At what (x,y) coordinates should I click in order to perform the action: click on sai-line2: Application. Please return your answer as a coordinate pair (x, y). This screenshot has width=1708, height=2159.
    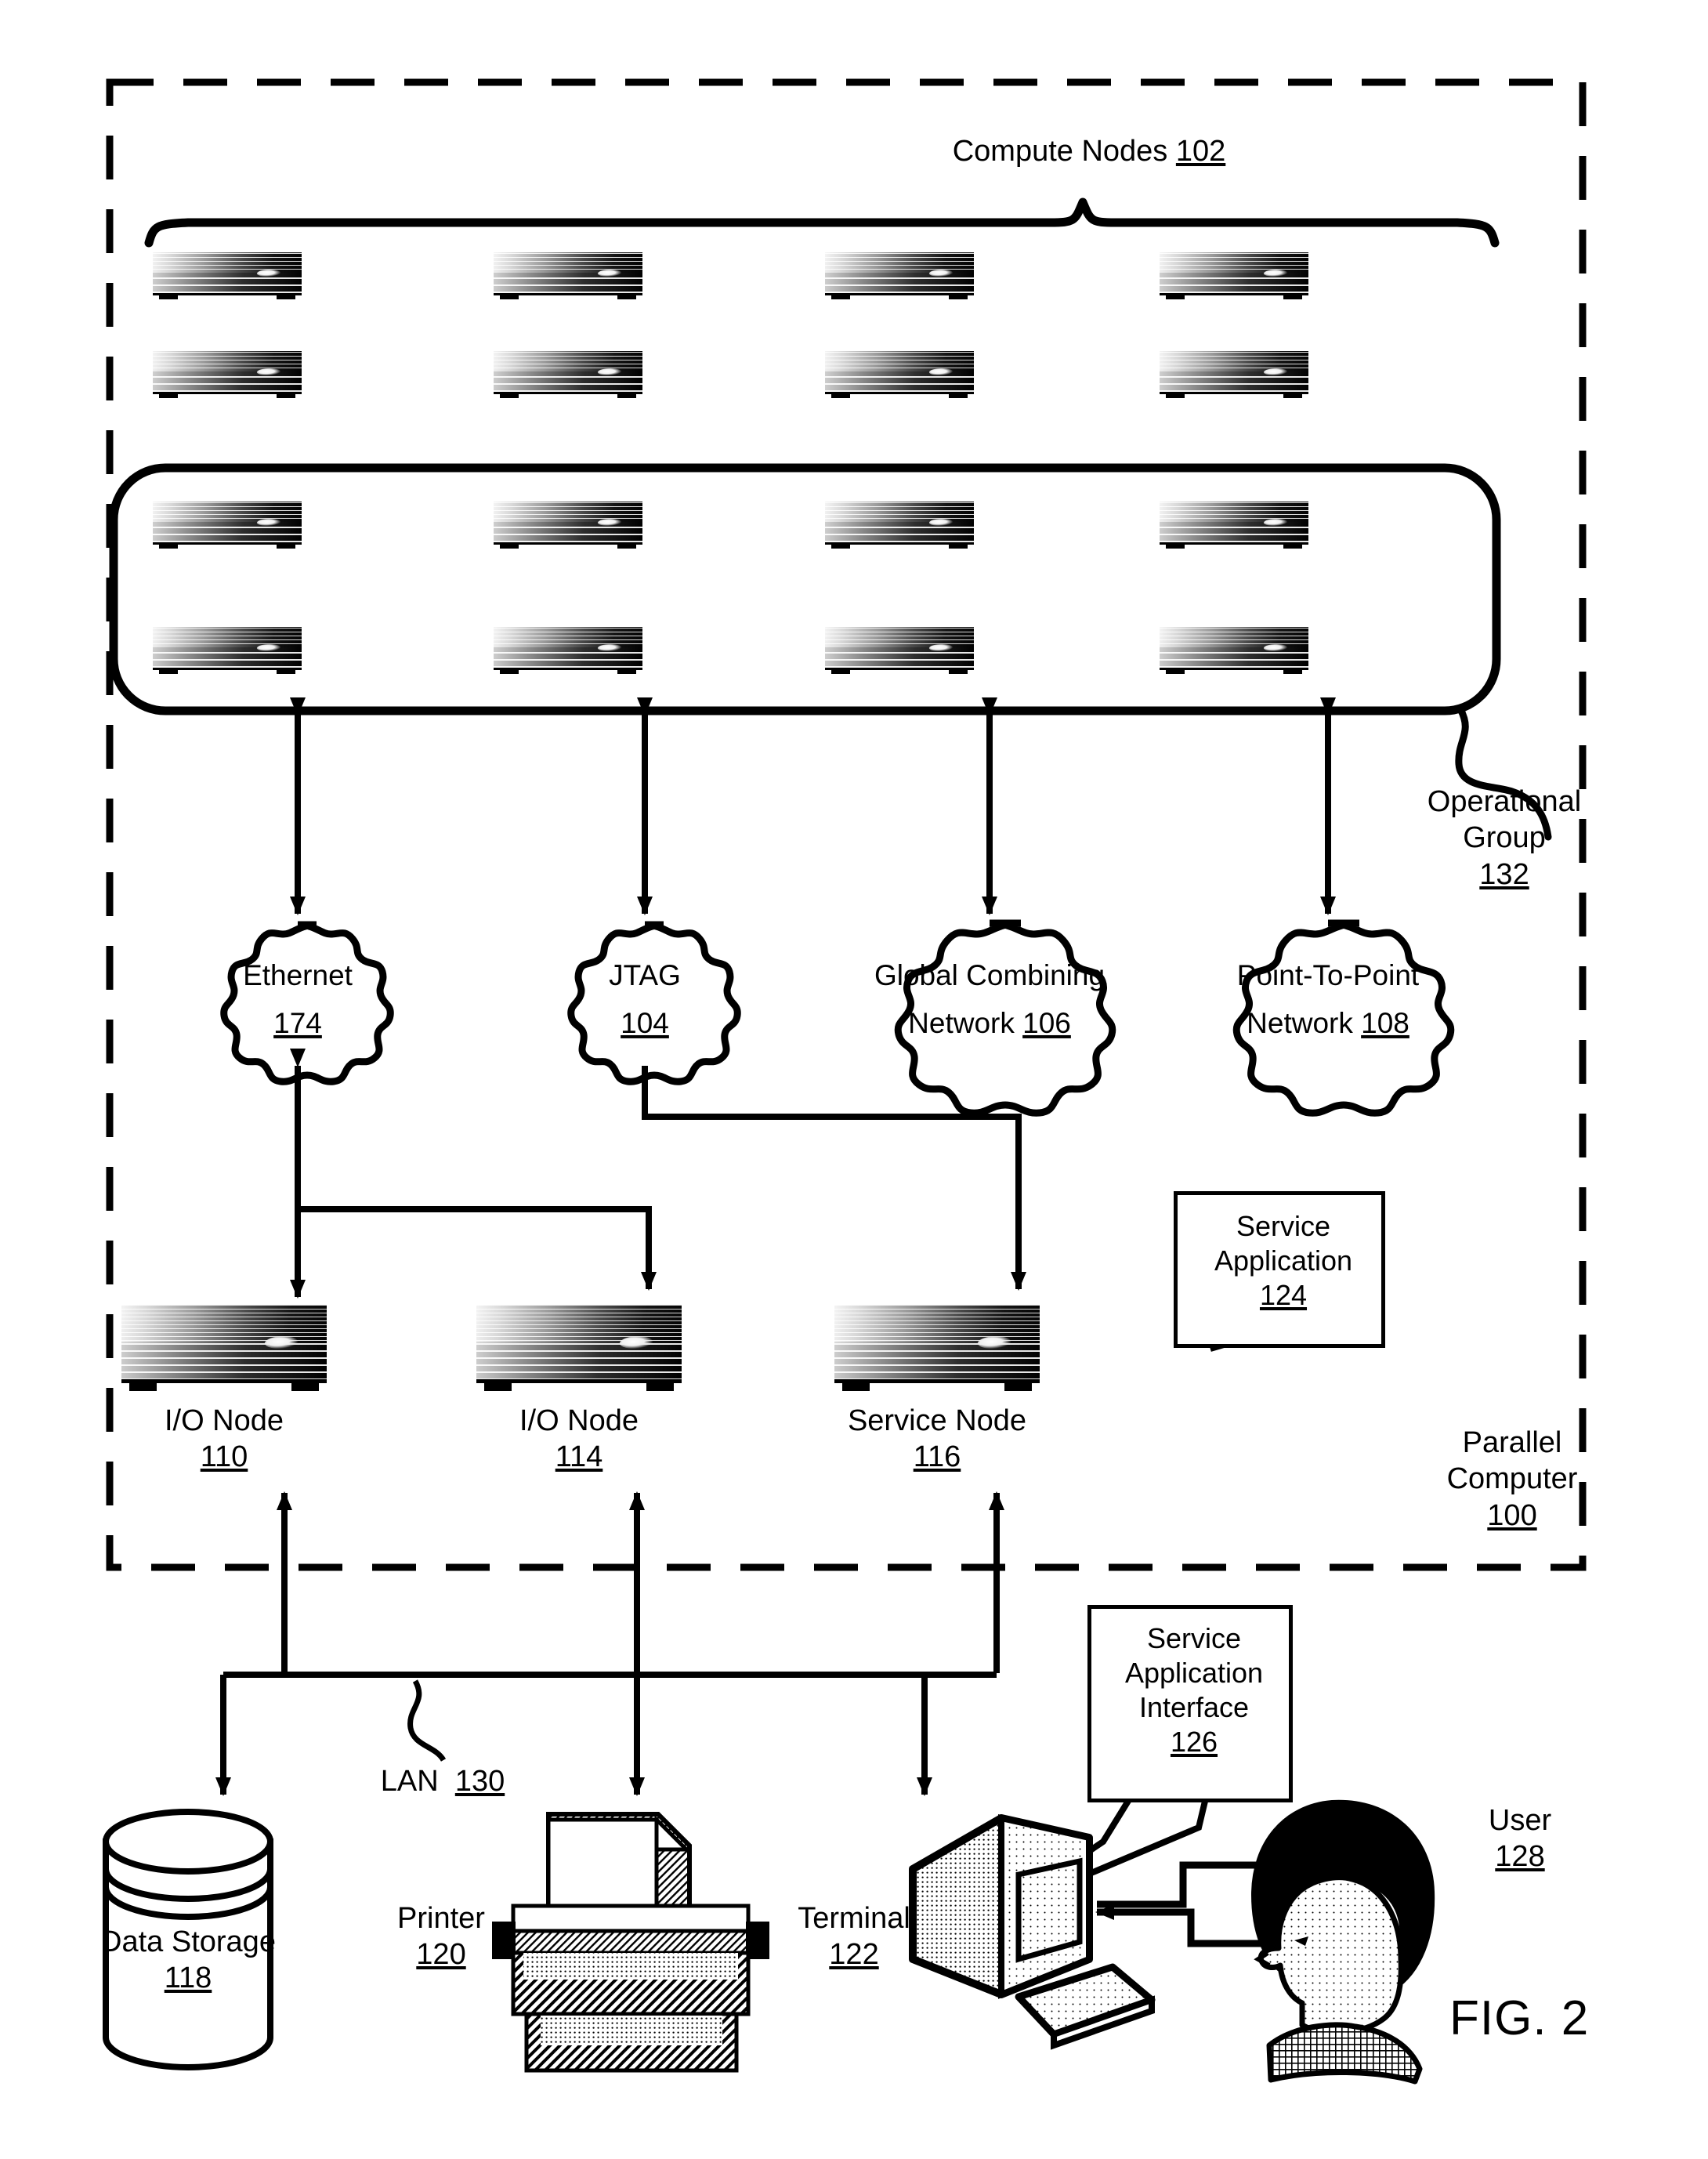
    Looking at the image, I should click on (1194, 1672).